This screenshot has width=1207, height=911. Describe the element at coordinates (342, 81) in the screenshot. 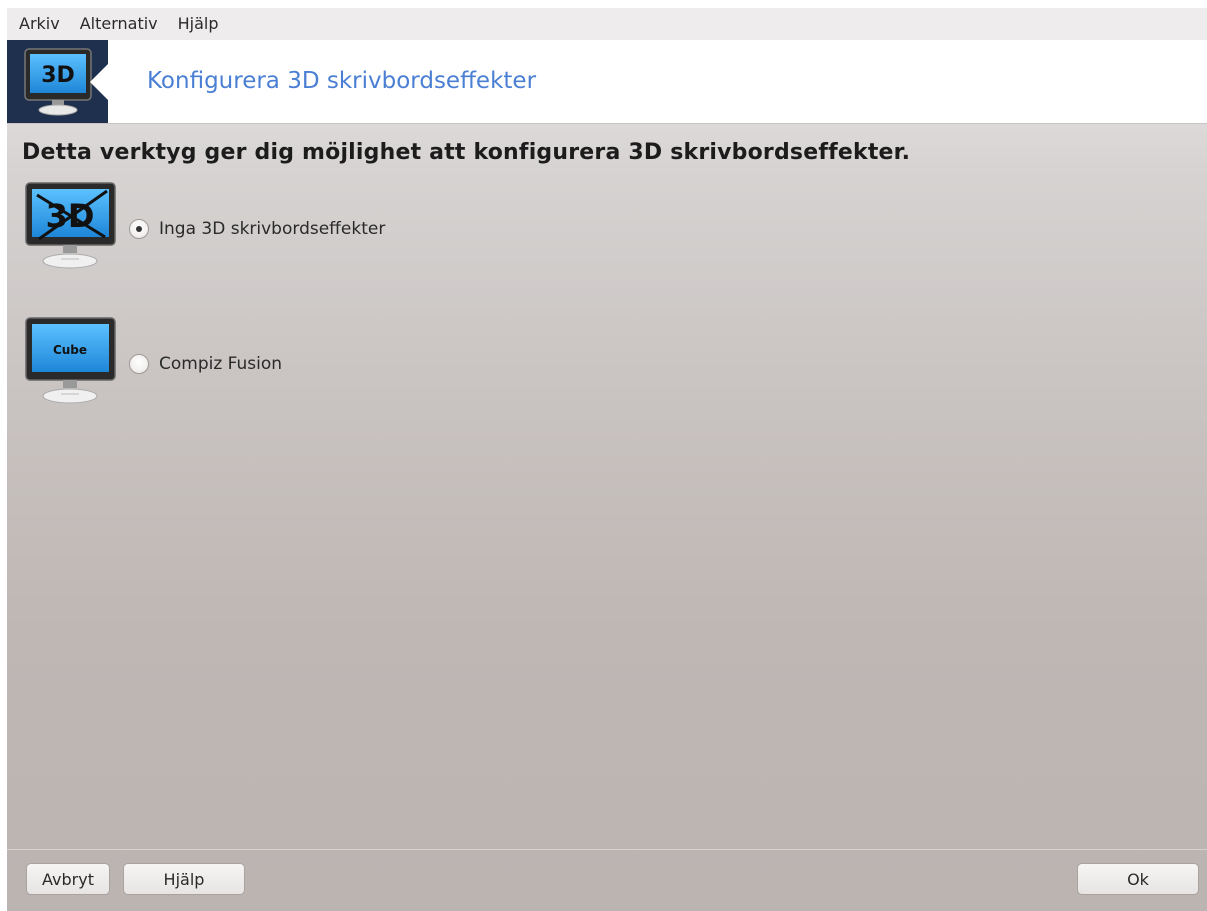

I see `banner-title: Konfigurera 3D skrivbordseffekter` at that location.